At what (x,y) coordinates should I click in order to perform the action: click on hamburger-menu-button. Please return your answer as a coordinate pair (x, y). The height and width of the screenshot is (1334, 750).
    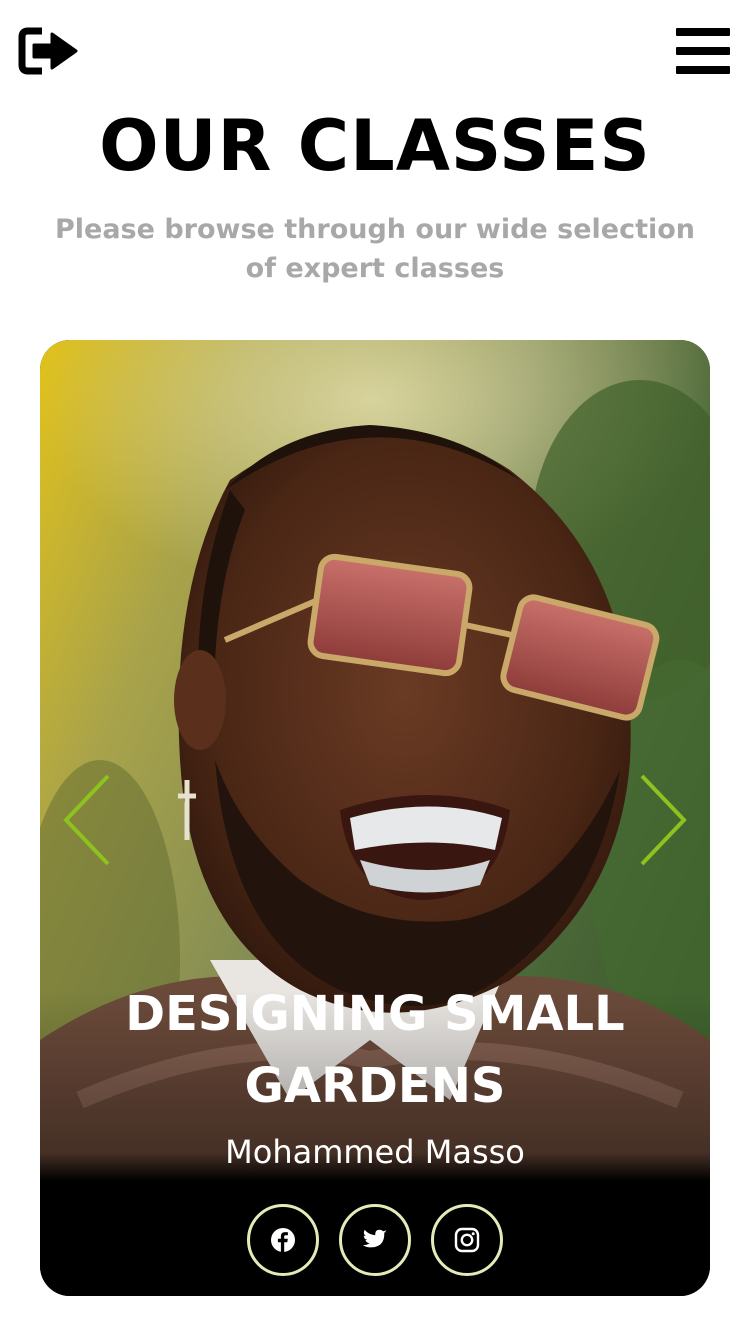
    Looking at the image, I should click on (704, 51).